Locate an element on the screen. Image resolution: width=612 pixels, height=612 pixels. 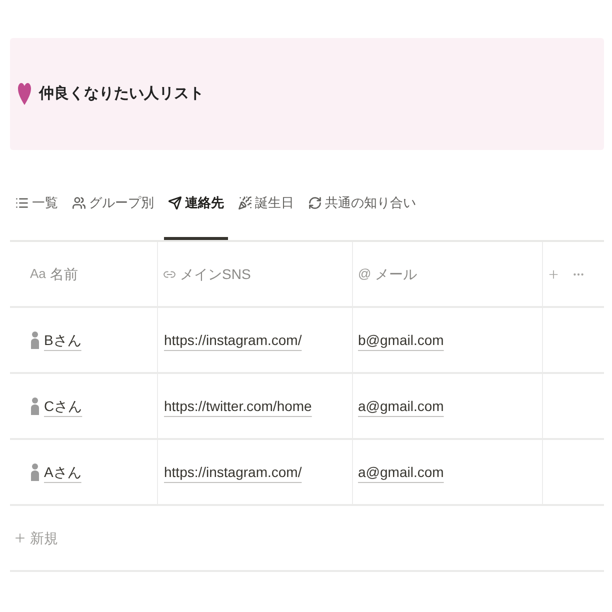
view-tab: 共通の知り合い is located at coordinates (362, 213).